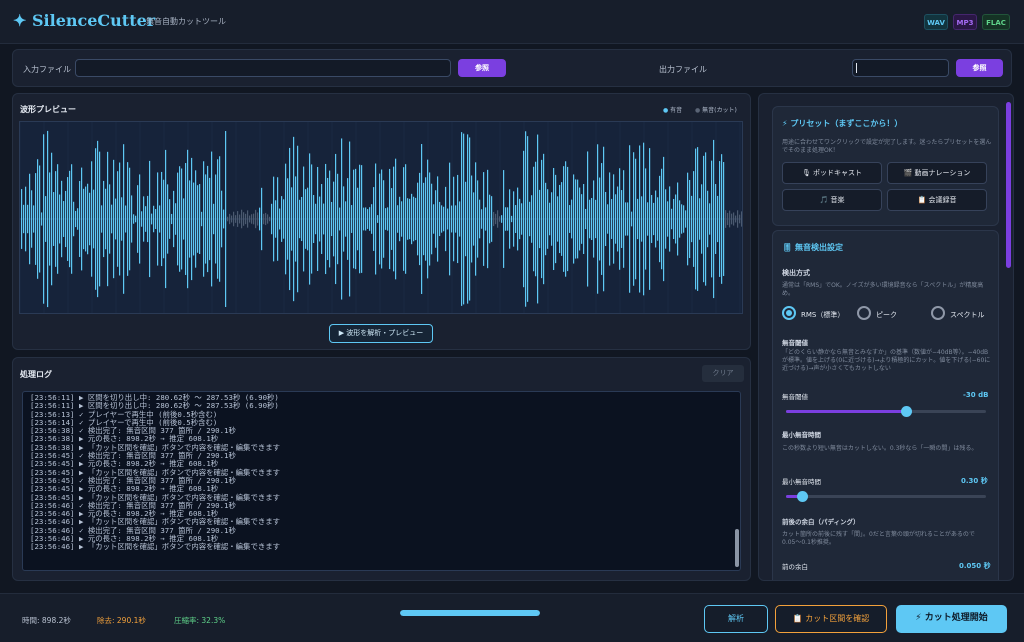 This screenshot has height=642, width=1024. What do you see at coordinates (381, 333) in the screenshot?
I see `analyze-preview-button: ▶ 波形を解析・プレビュー` at bounding box center [381, 333].